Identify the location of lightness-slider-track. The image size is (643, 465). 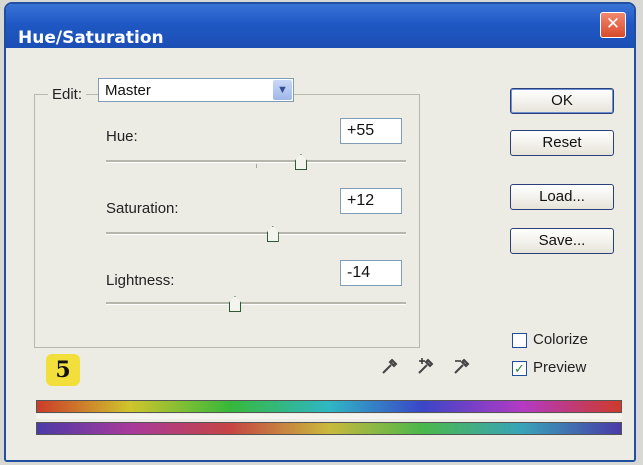
(256, 303).